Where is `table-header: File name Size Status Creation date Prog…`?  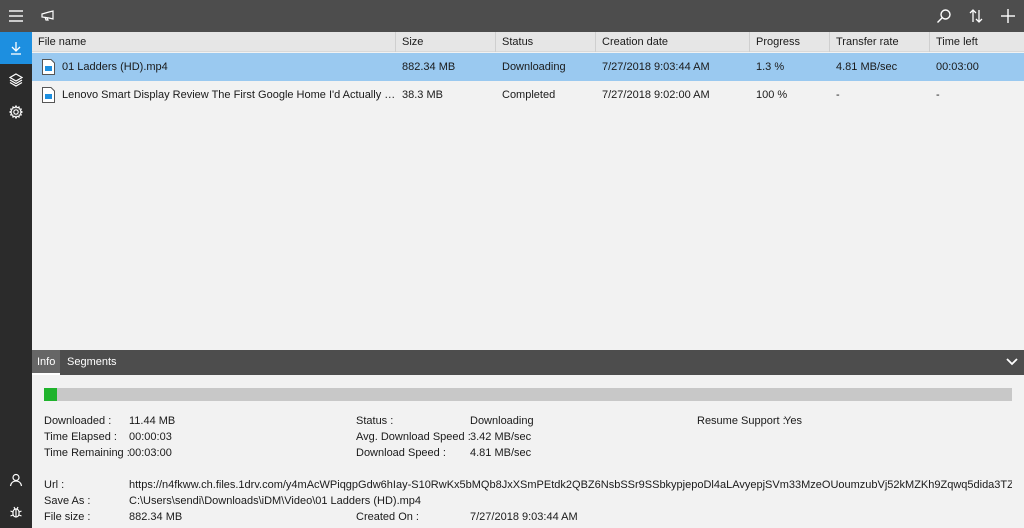
table-header: File name Size Status Creation date Prog… is located at coordinates (528, 42).